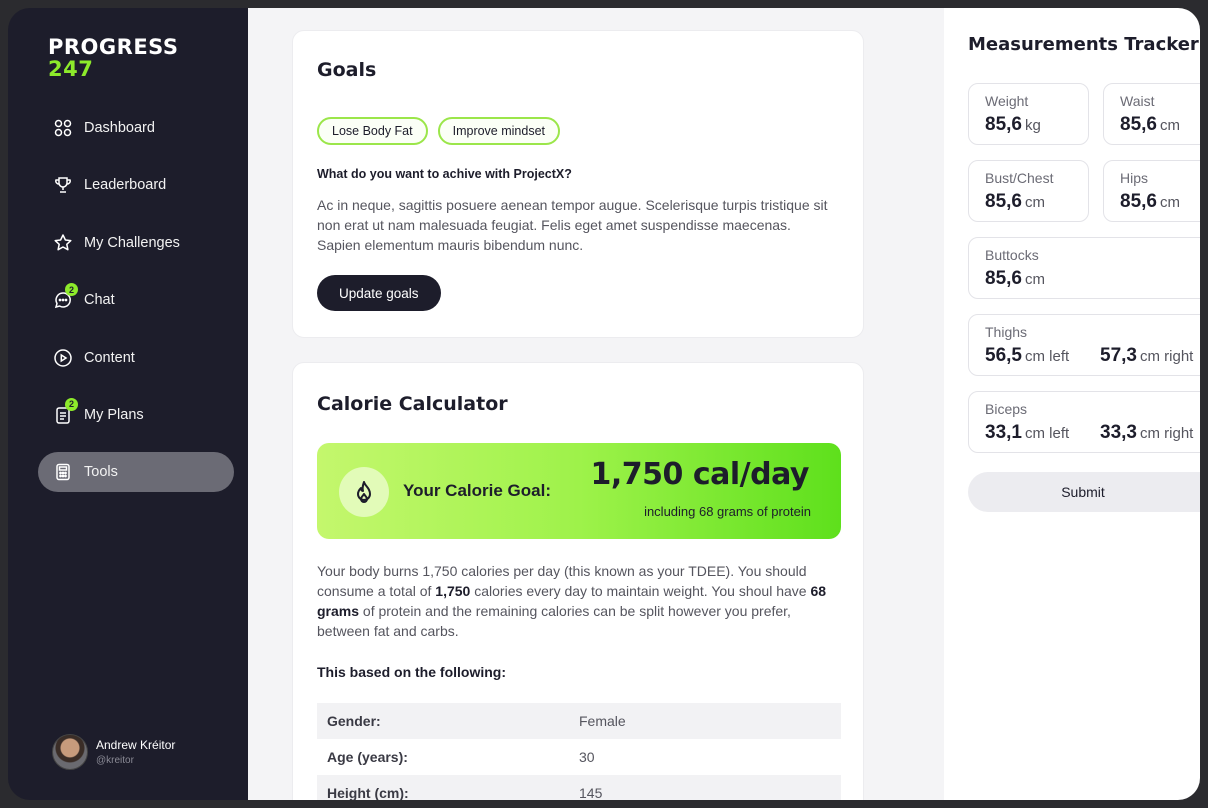  What do you see at coordinates (136, 300) in the screenshot?
I see `sidebar-item-chat: 2 Chat` at bounding box center [136, 300].